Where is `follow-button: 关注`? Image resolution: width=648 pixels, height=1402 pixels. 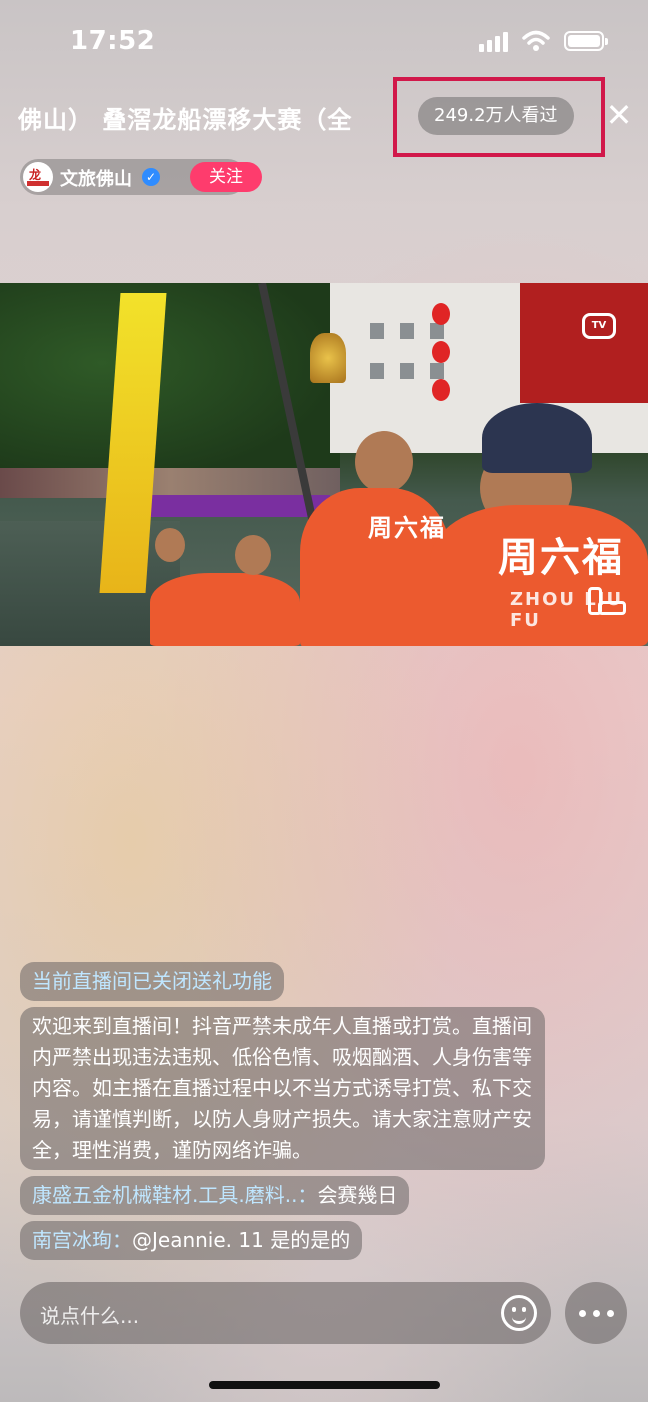
follow-button: 关注 is located at coordinates (226, 177).